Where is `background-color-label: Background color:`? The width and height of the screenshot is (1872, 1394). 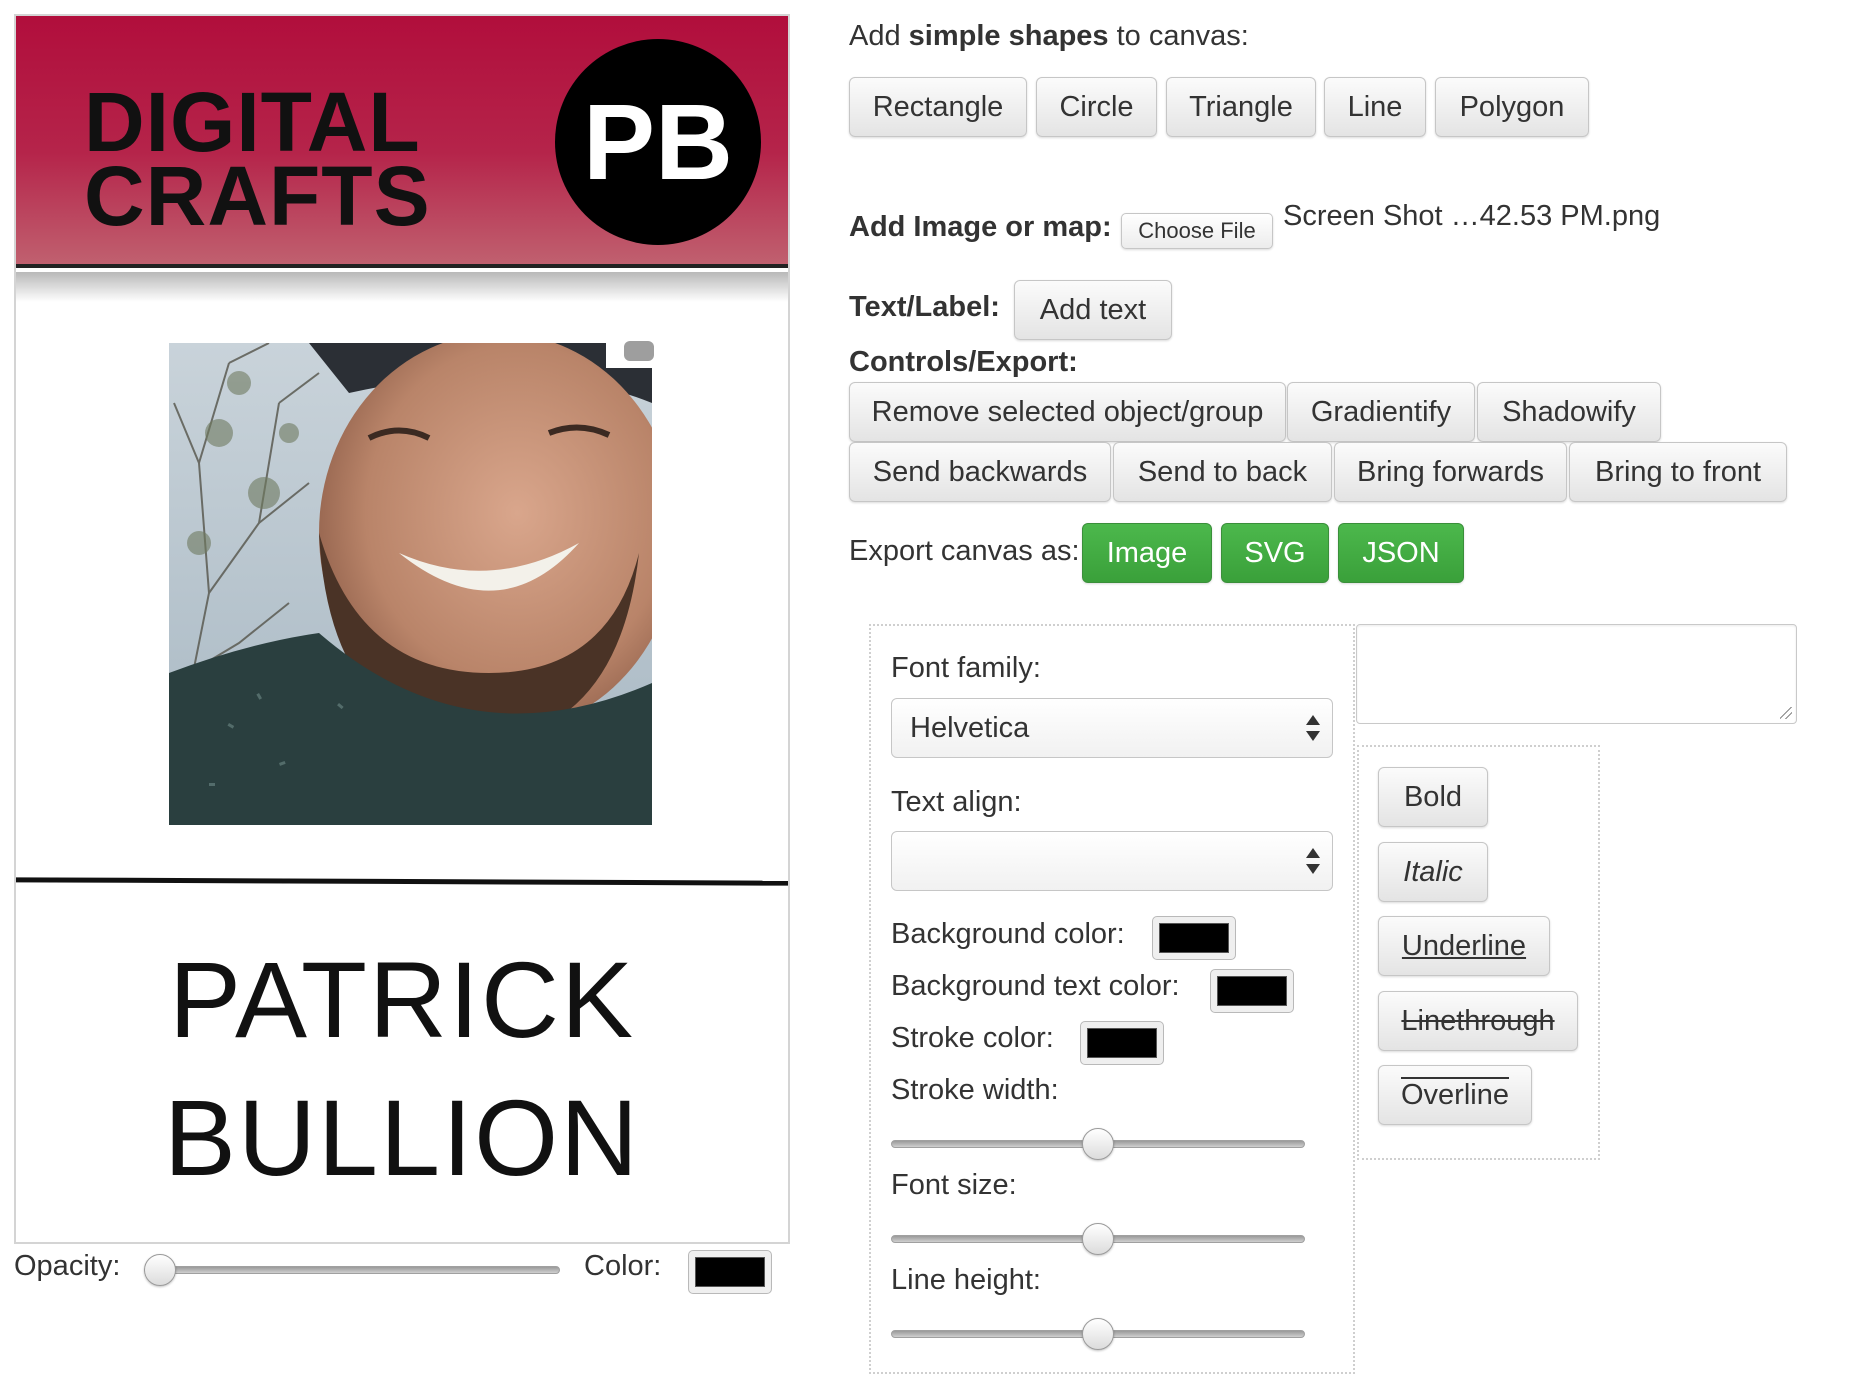 background-color-label: Background color: is located at coordinates (1008, 934).